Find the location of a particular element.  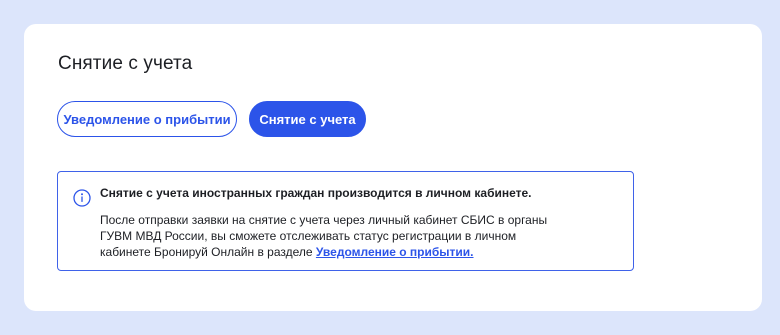

info-icon is located at coordinates (82, 198).